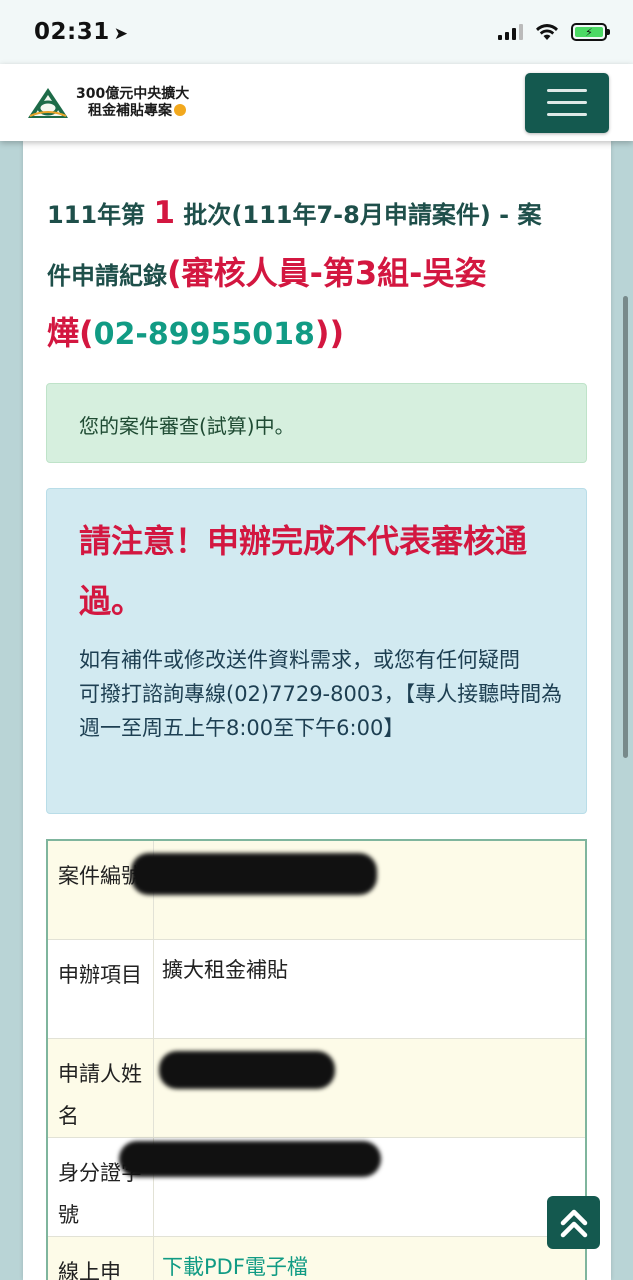  Describe the element at coordinates (362, 215) in the screenshot. I see `title-text: 批次(111年7-8月申請案件) - 案` at that location.